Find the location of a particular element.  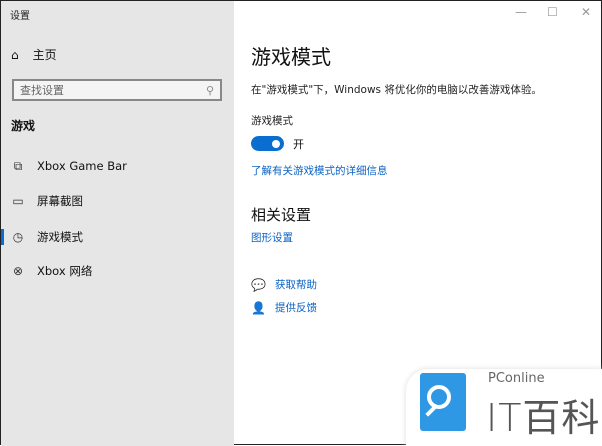

sidebar-item-xbox-network: ⊗ Xbox 网络 is located at coordinates (117, 271).